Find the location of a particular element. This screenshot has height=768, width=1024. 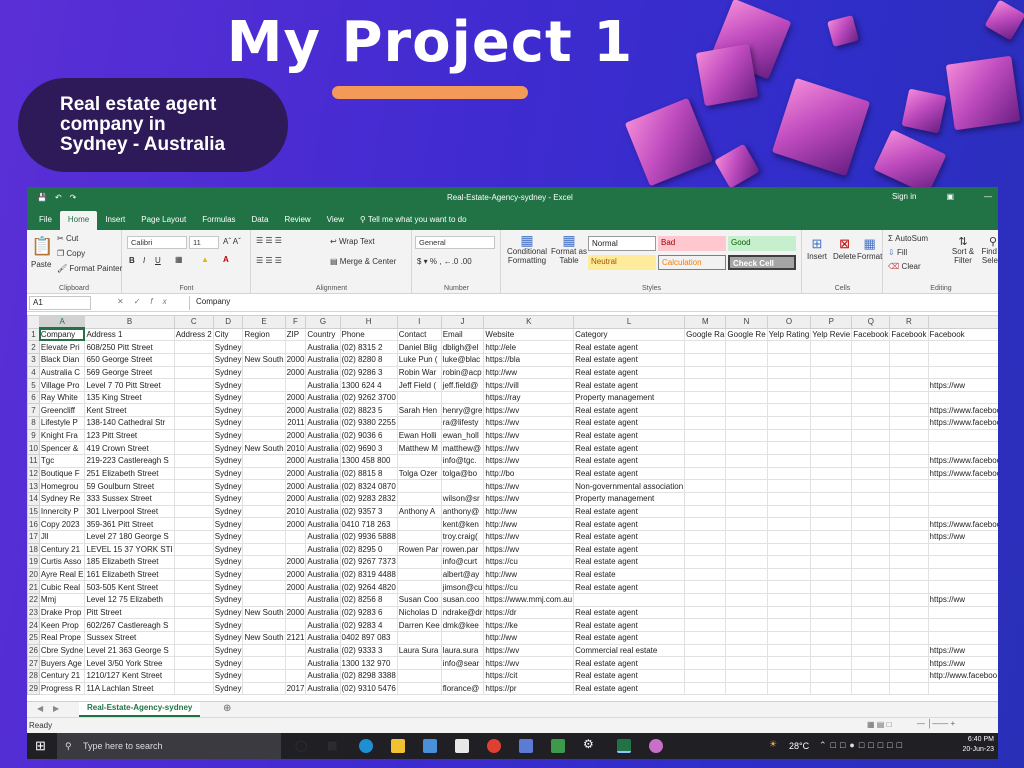

font-name-dropdown: Calibri is located at coordinates (157, 242).